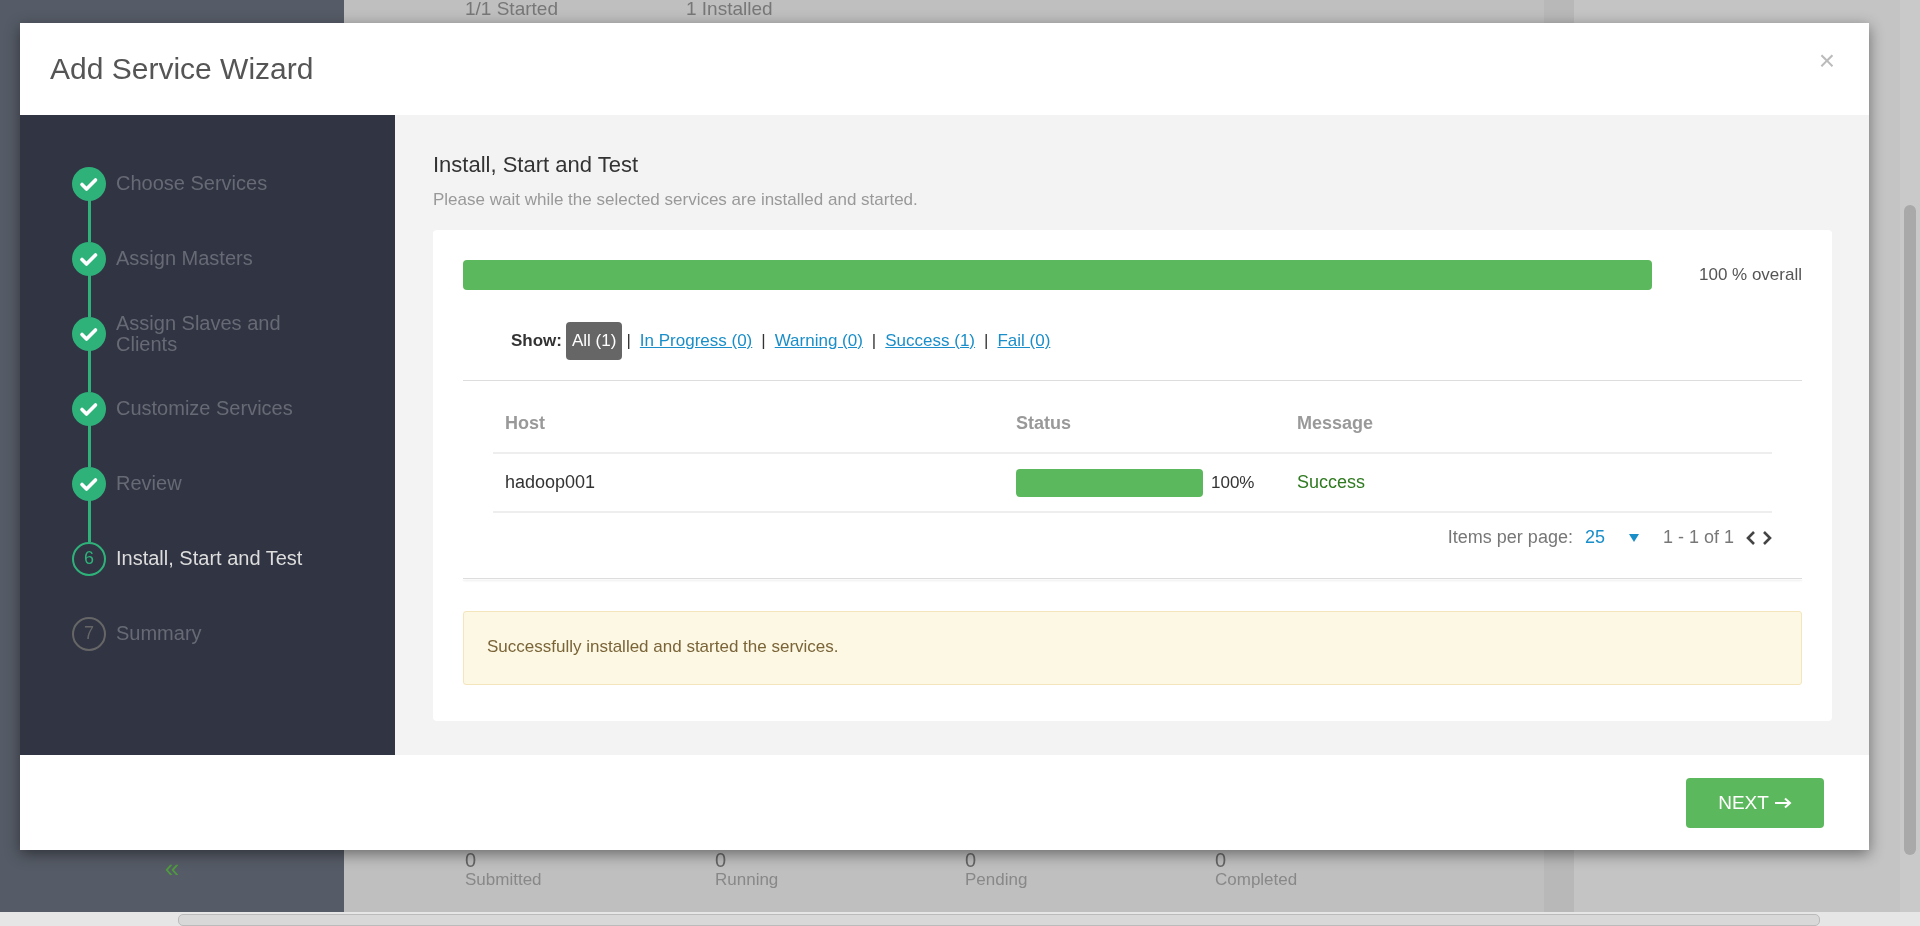  I want to click on column-header: Message, so click(1335, 423).